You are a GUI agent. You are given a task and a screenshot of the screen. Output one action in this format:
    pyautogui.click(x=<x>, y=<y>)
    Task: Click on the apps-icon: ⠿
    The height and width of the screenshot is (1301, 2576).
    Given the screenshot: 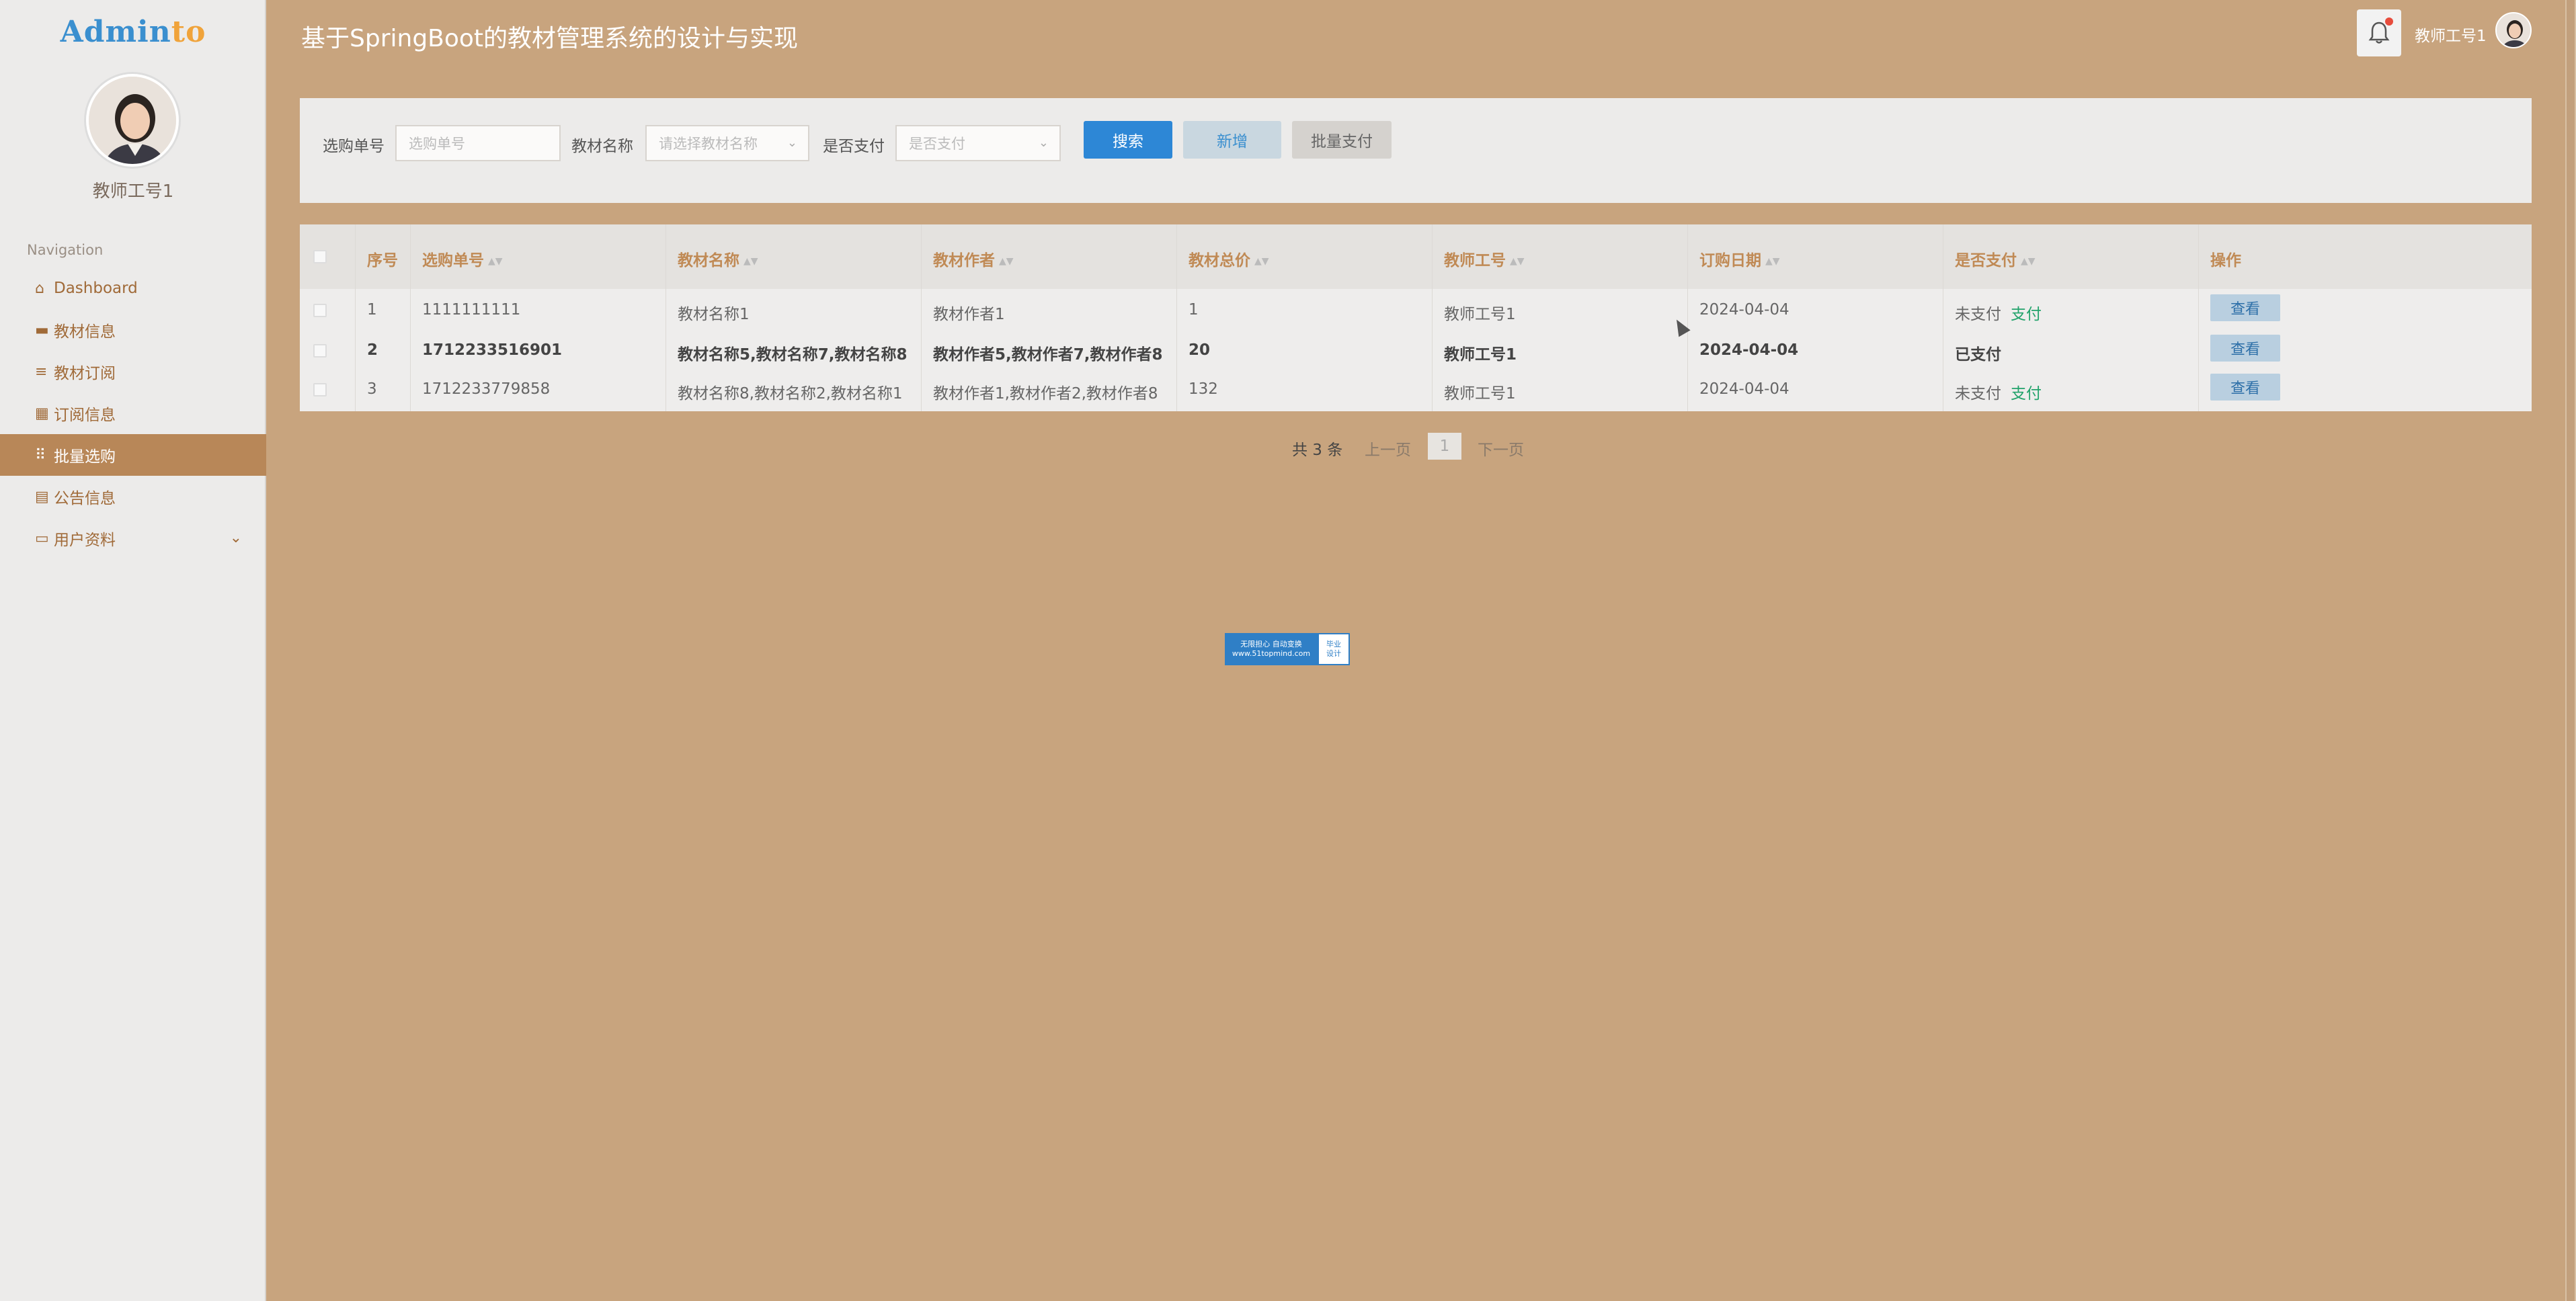 What is the action you would take?
    pyautogui.click(x=40, y=455)
    